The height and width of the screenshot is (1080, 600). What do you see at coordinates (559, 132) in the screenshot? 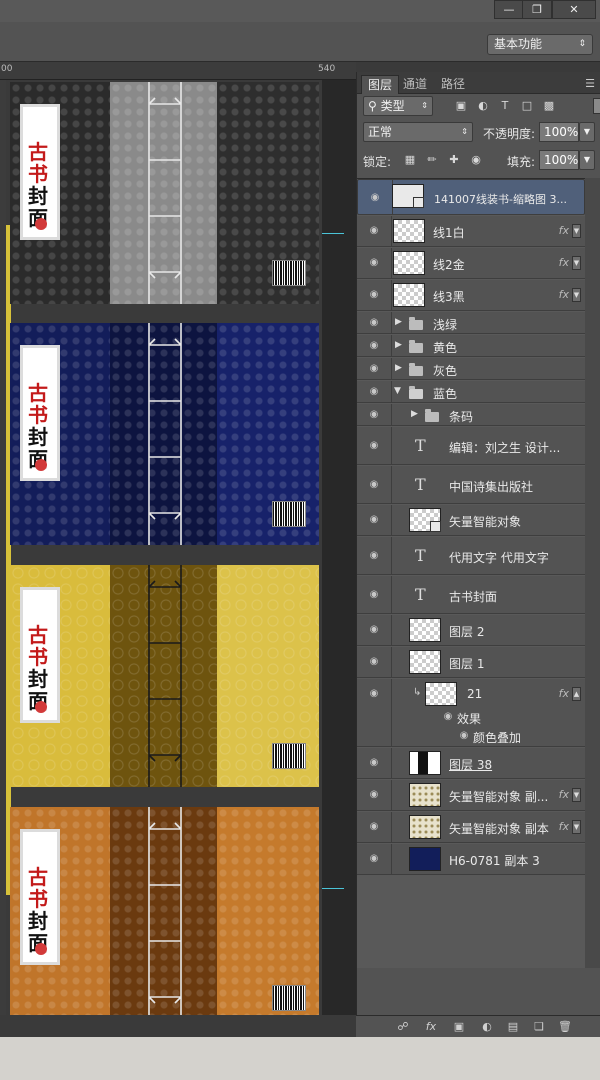
I see `opacity-input: 100%` at bounding box center [559, 132].